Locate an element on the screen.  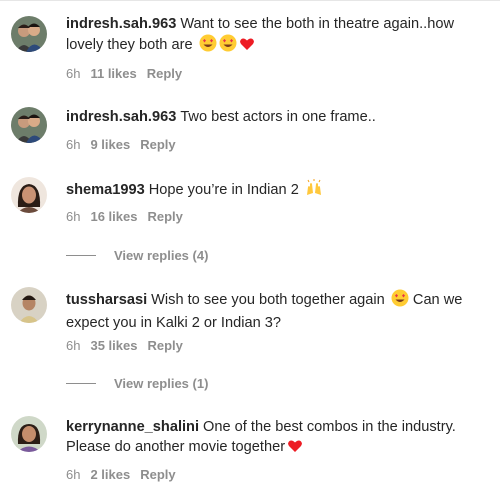
comment-meta: 6h 2 likes Reply is located at coordinates (121, 474).